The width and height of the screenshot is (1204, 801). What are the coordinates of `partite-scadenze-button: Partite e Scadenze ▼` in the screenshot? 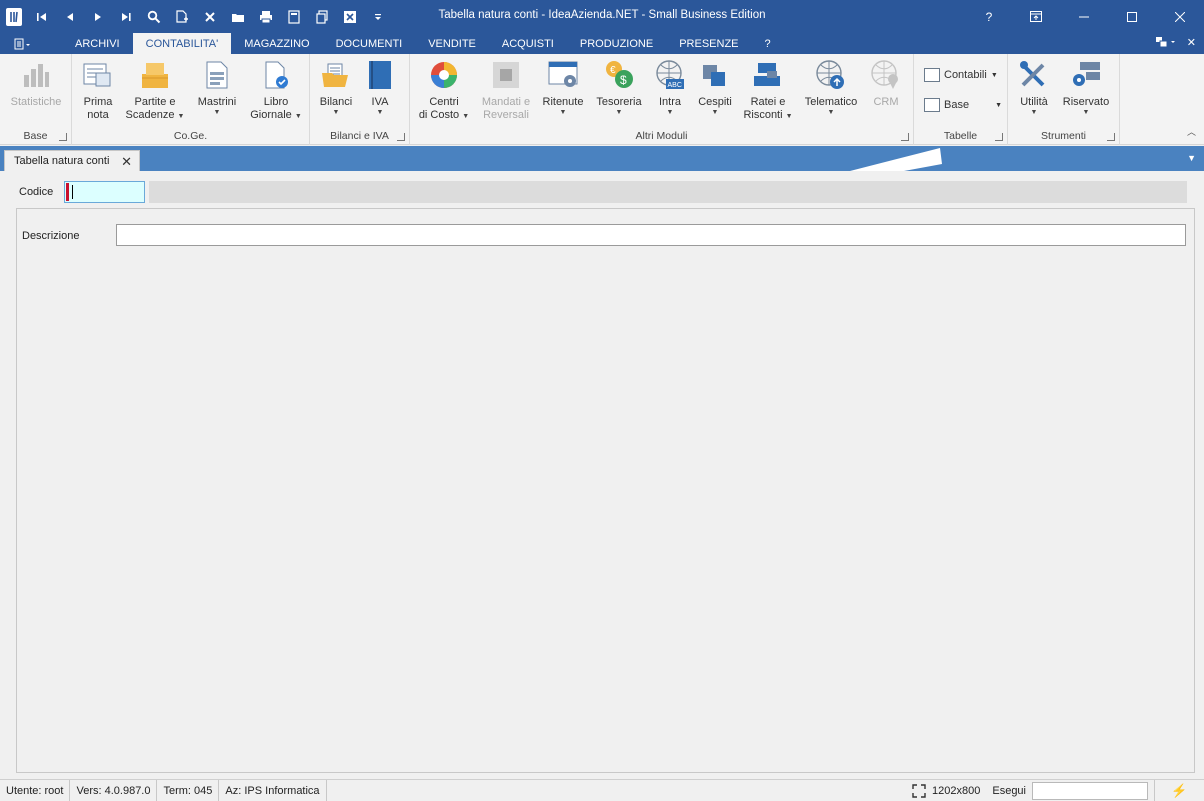 It's located at (155, 90).